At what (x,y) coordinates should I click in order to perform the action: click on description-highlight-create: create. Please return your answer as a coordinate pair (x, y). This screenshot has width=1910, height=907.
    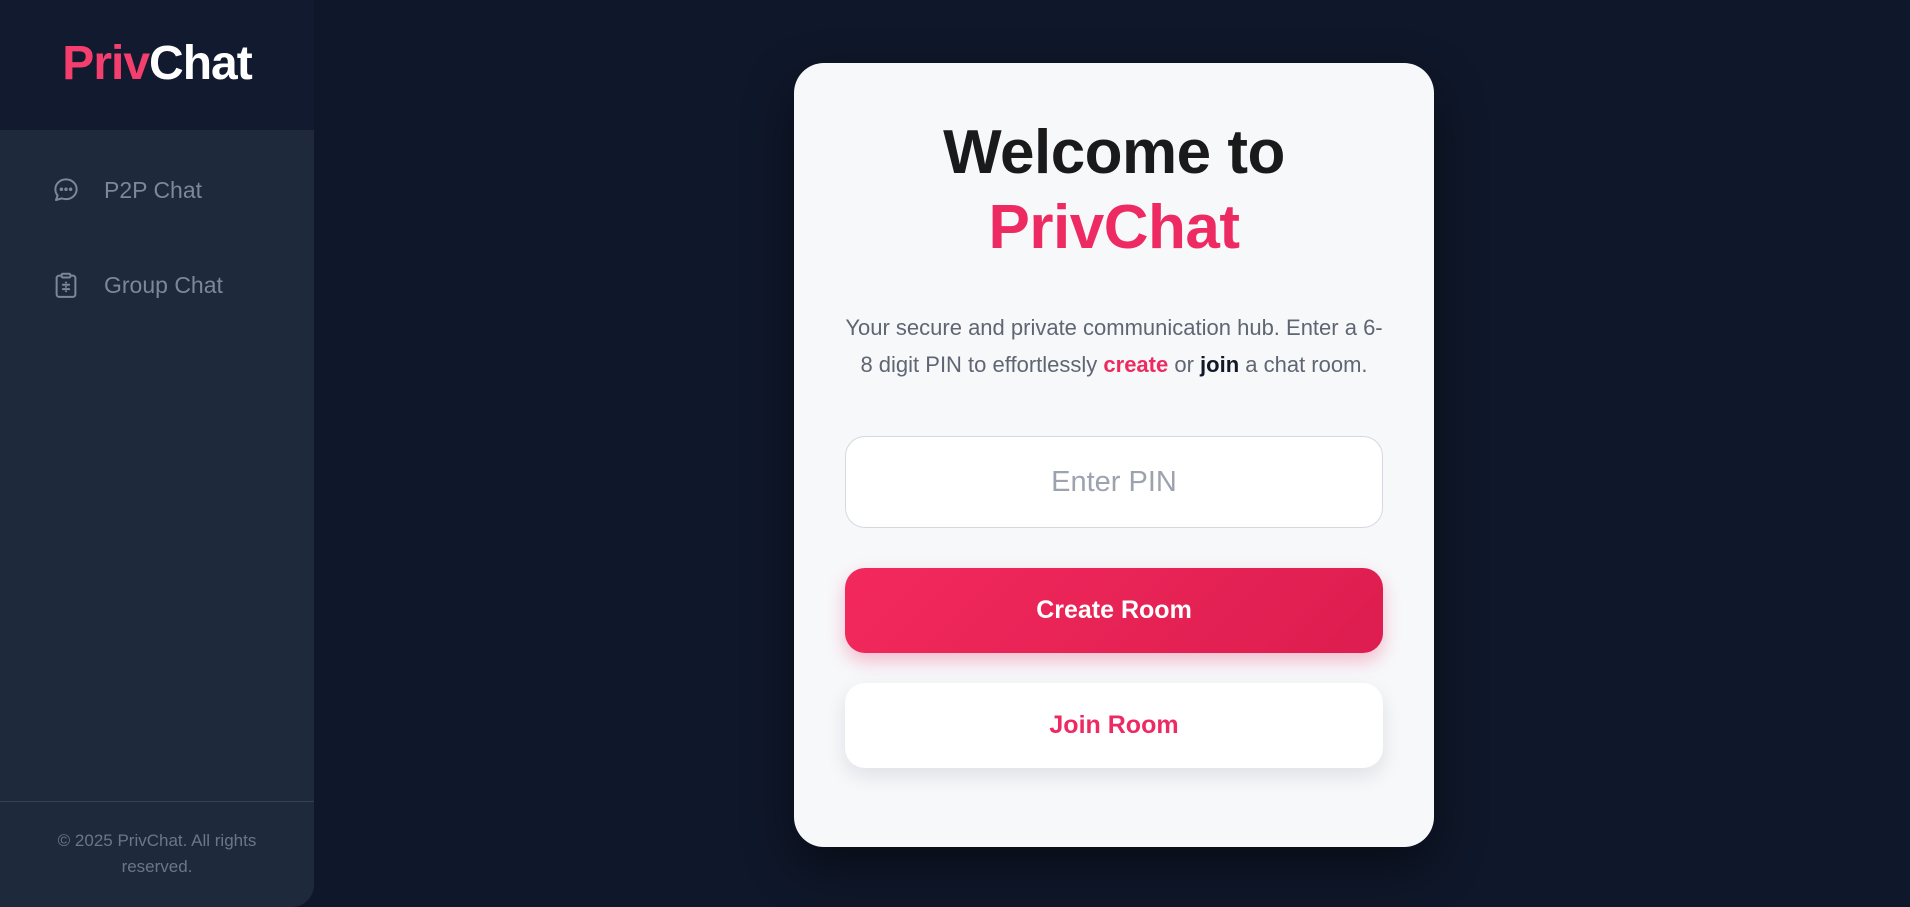
    Looking at the image, I should click on (1136, 364).